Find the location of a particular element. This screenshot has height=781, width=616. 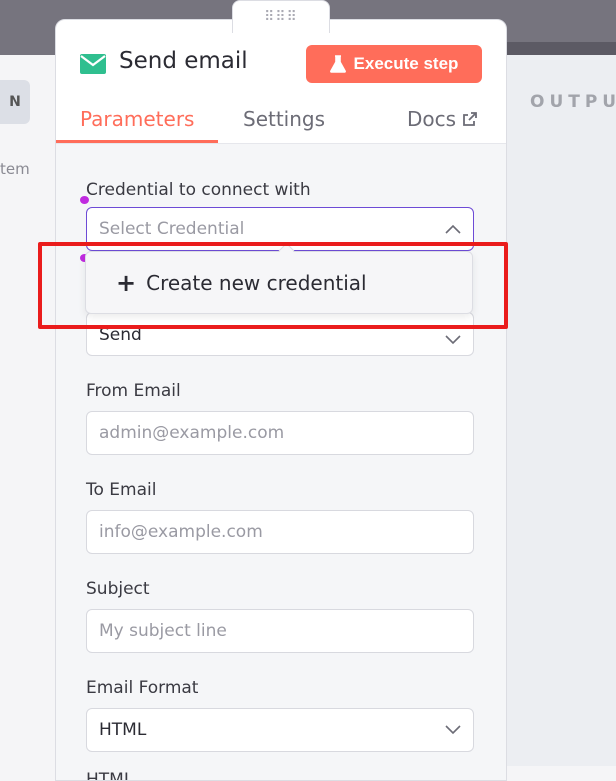

tab-docs: Docs is located at coordinates (442, 119).